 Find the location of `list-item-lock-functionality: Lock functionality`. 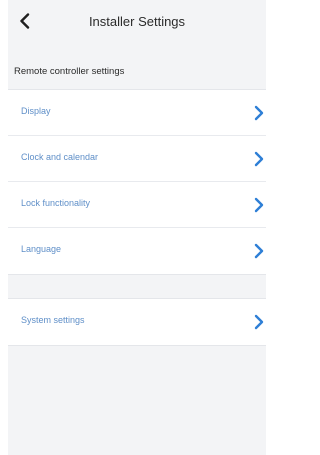

list-item-lock-functionality: Lock functionality is located at coordinates (137, 205).